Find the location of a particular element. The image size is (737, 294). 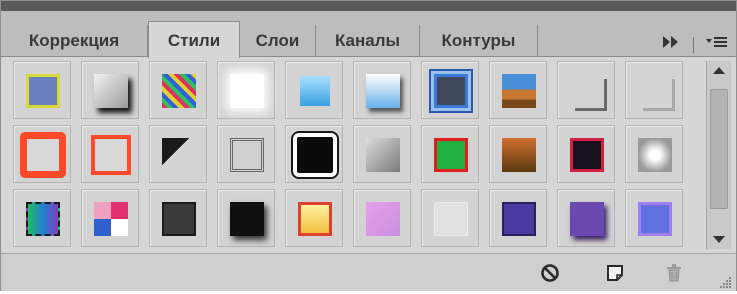

yellow-red-frame-style is located at coordinates (315, 219).